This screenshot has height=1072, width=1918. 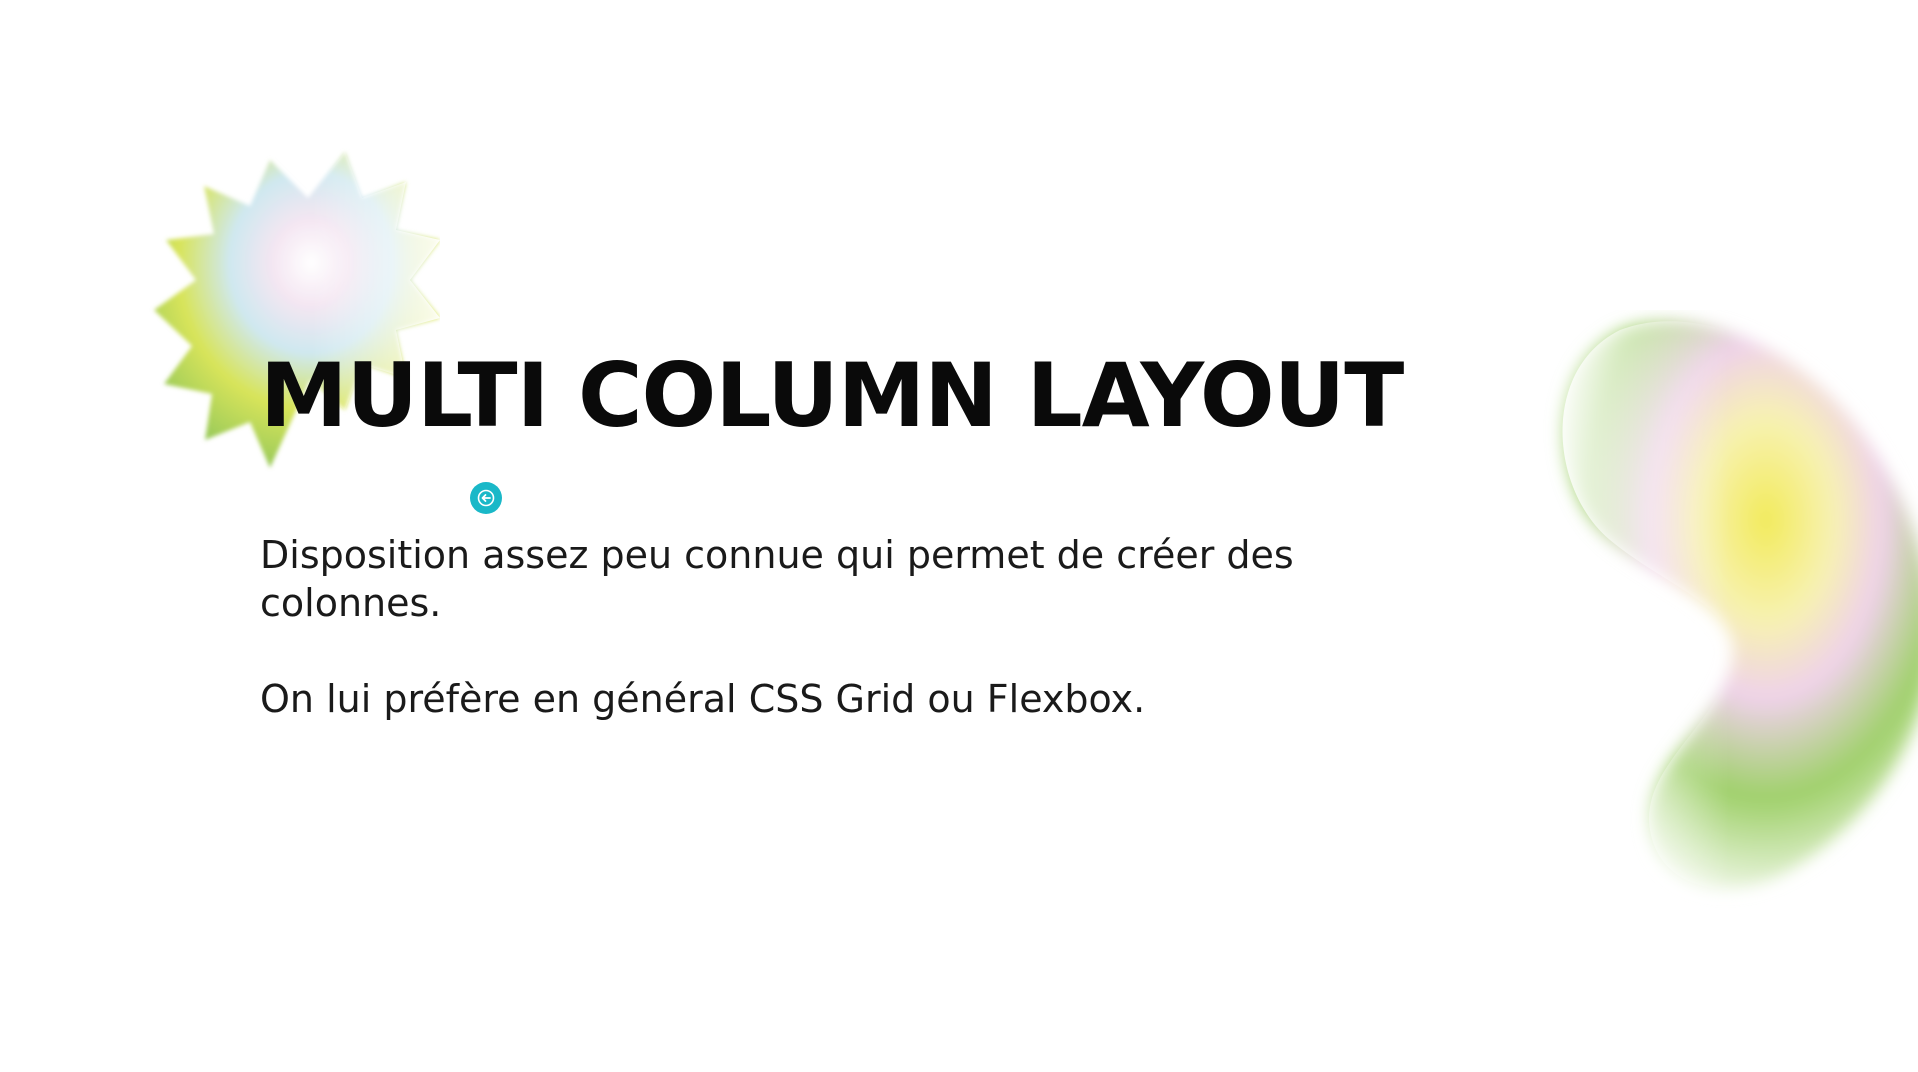 I want to click on arrow-left-icon, so click(x=486, y=498).